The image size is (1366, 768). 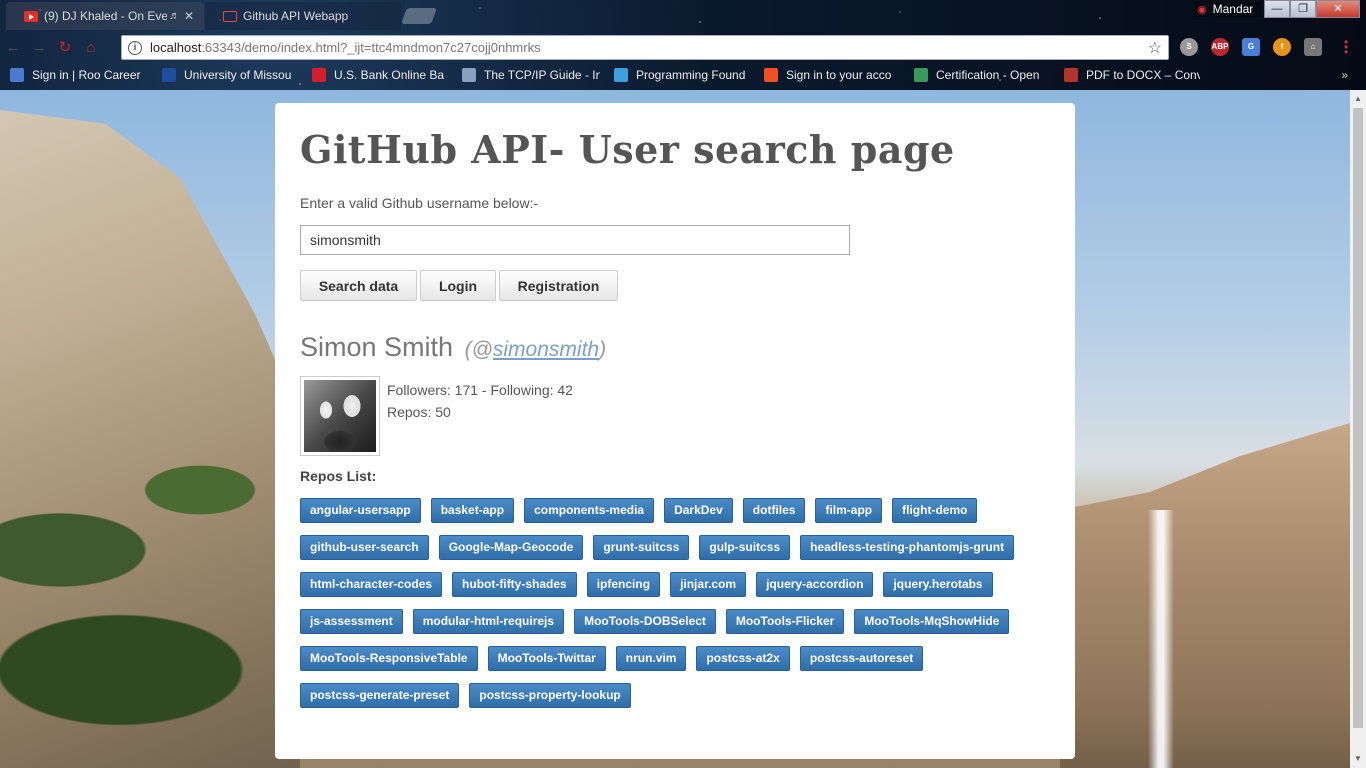 I want to click on tab-github-api: Github API Webapp, so click(x=303, y=16).